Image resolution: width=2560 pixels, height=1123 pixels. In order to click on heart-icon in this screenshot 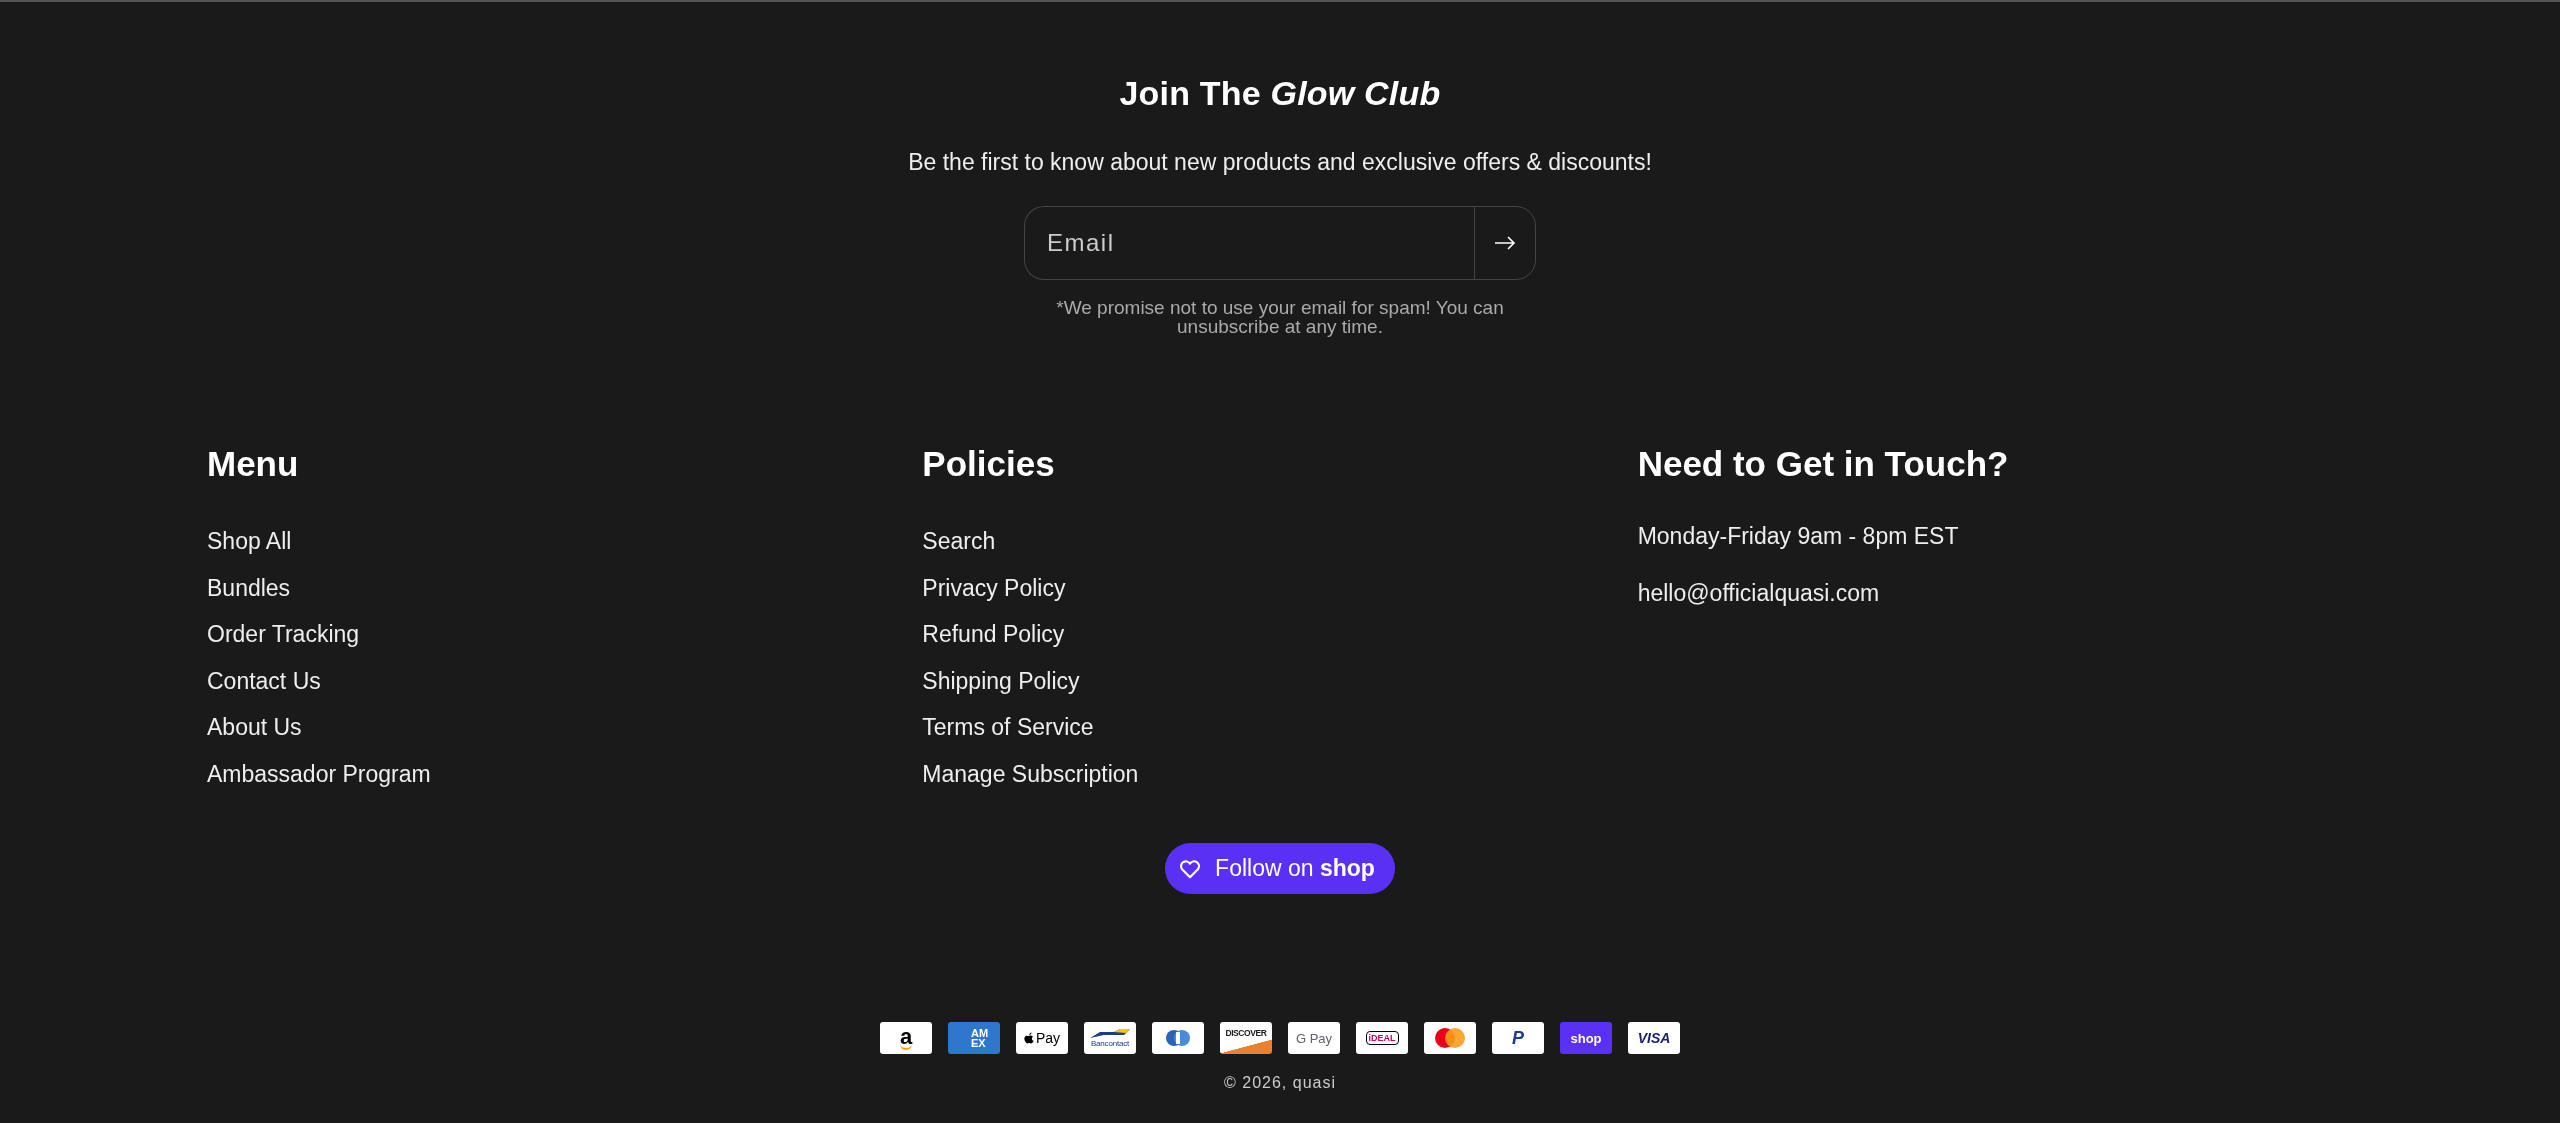, I will do `click(1190, 868)`.